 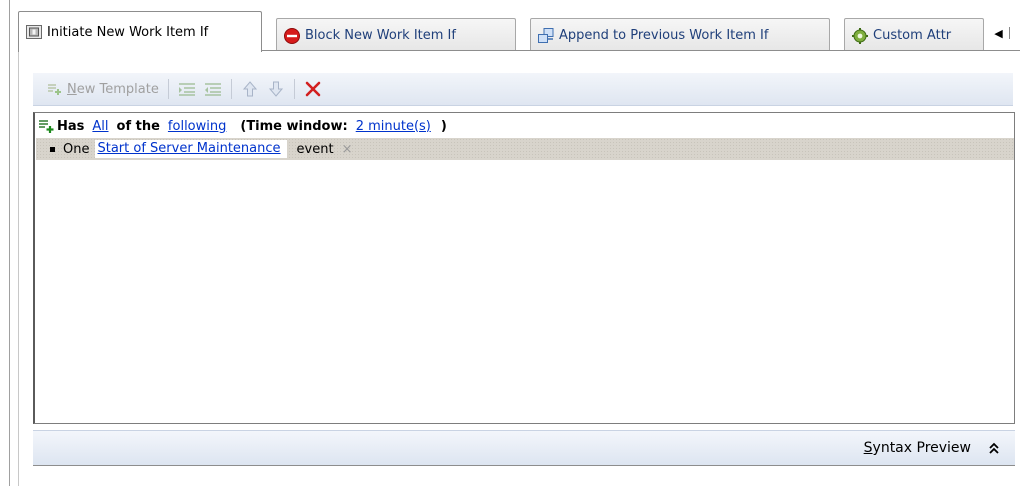 What do you see at coordinates (523, 89) in the screenshot?
I see `rule-toolbar: New Template` at bounding box center [523, 89].